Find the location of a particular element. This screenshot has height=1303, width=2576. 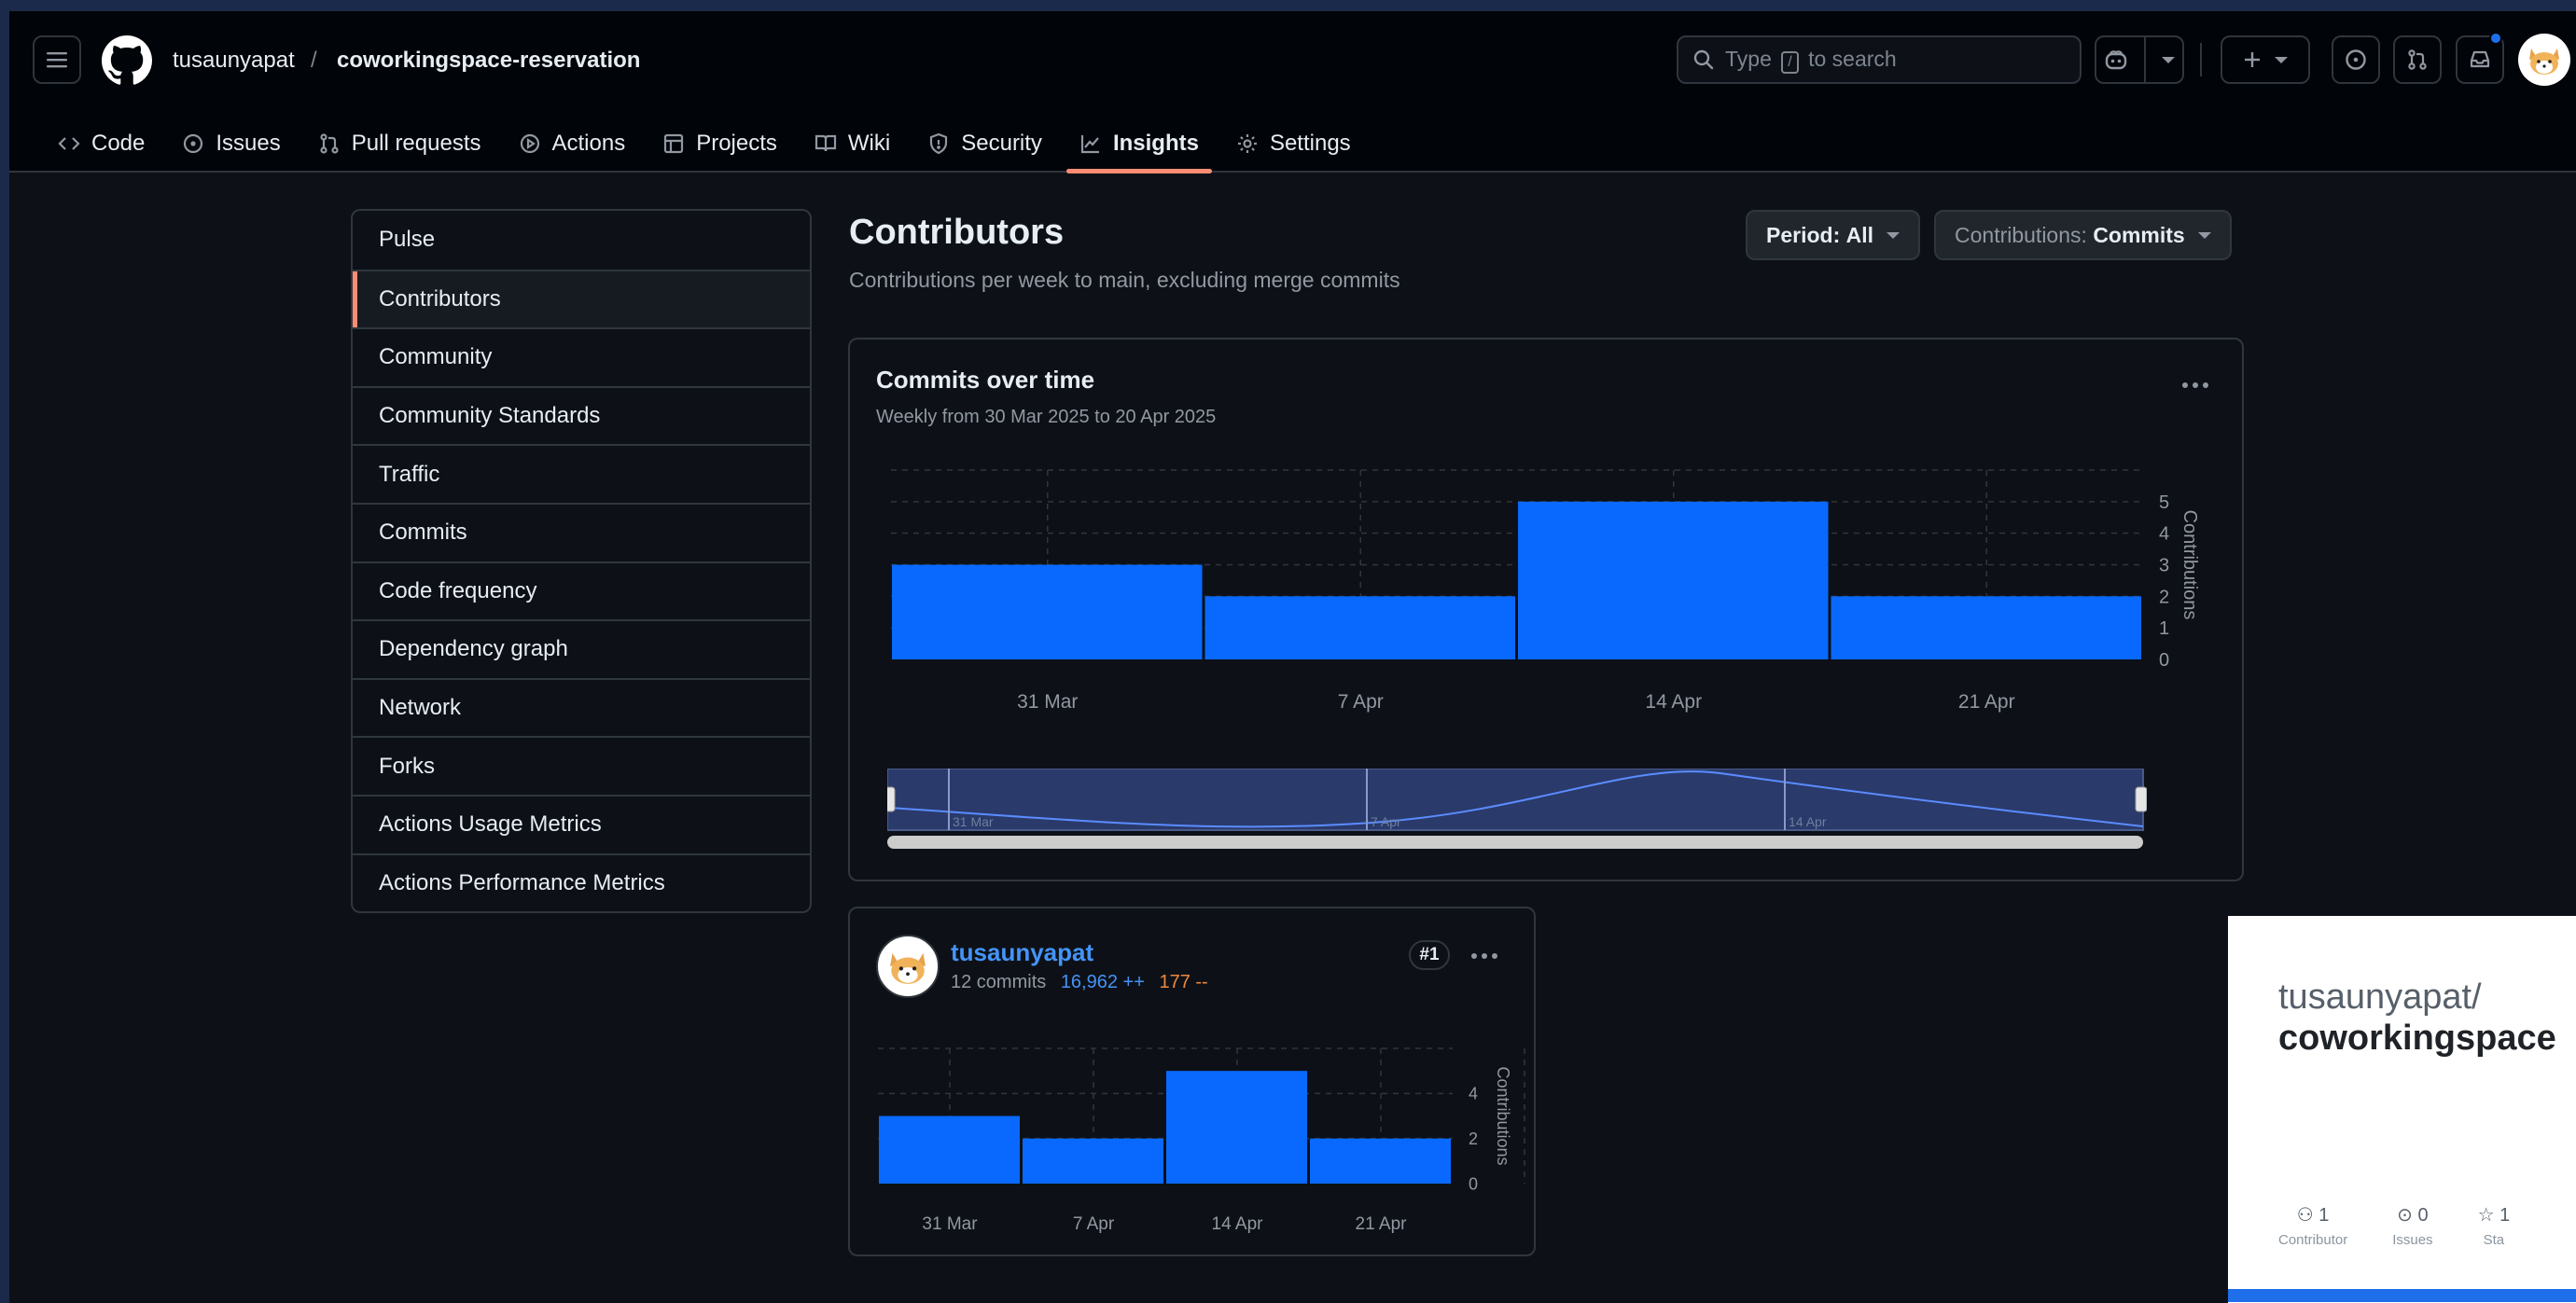

shiba-avatar-icon is located at coordinates (908, 968).